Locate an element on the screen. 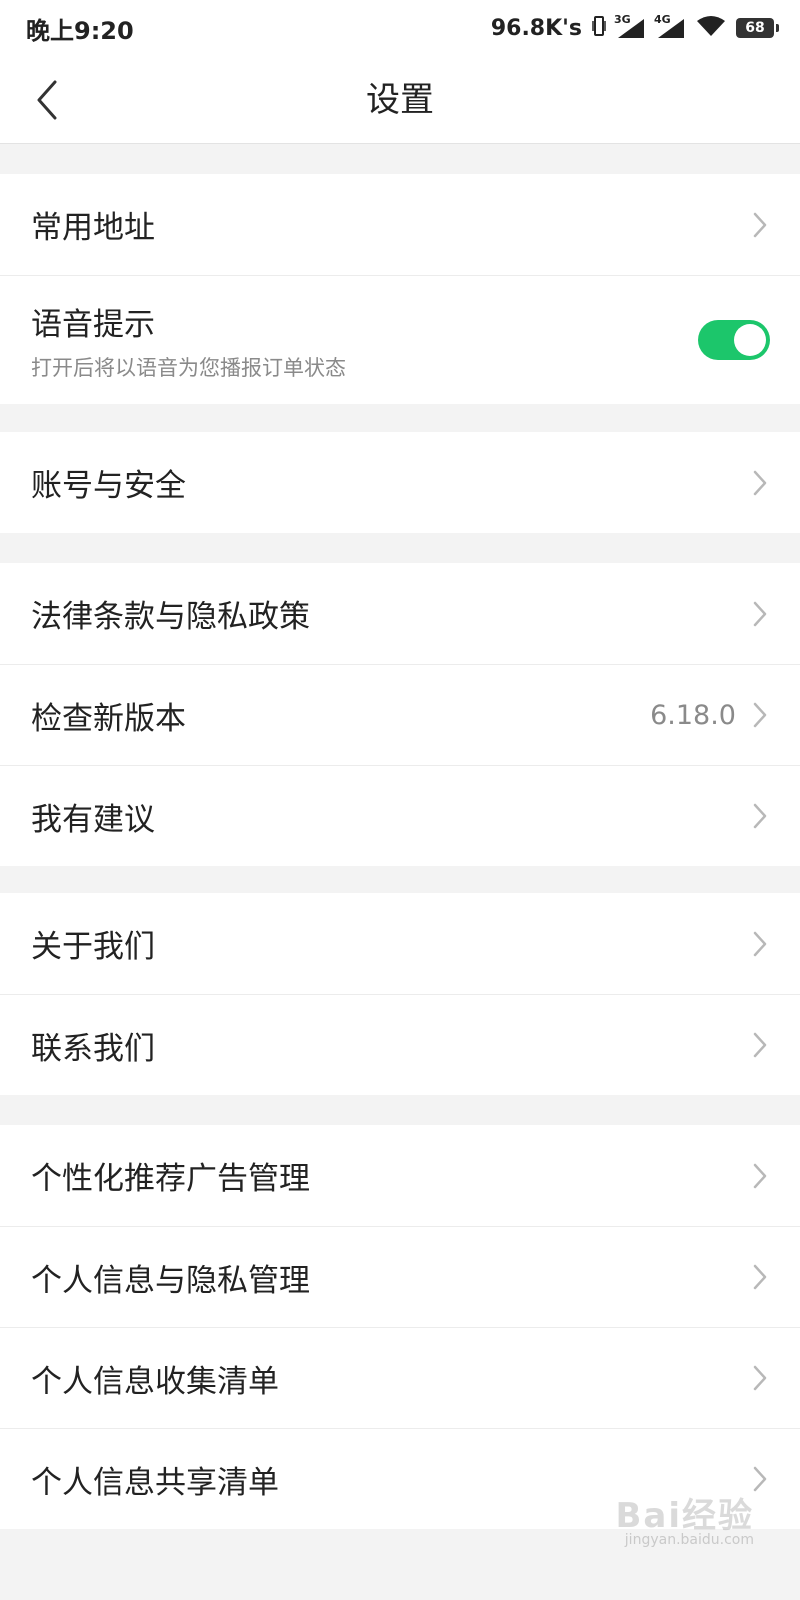 The width and height of the screenshot is (800, 1600). network-speed: 96.8K's is located at coordinates (536, 28).